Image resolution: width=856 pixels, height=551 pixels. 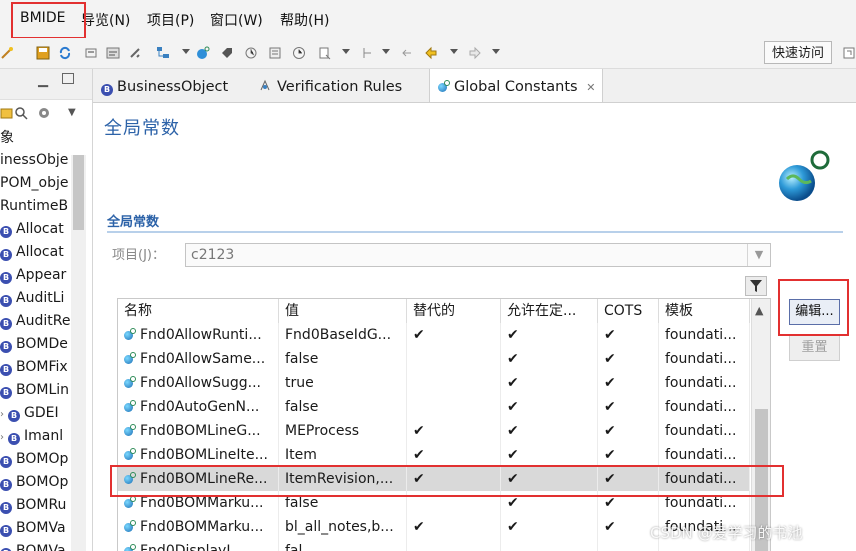 I want to click on close-icon: ✕, so click(x=590, y=87).